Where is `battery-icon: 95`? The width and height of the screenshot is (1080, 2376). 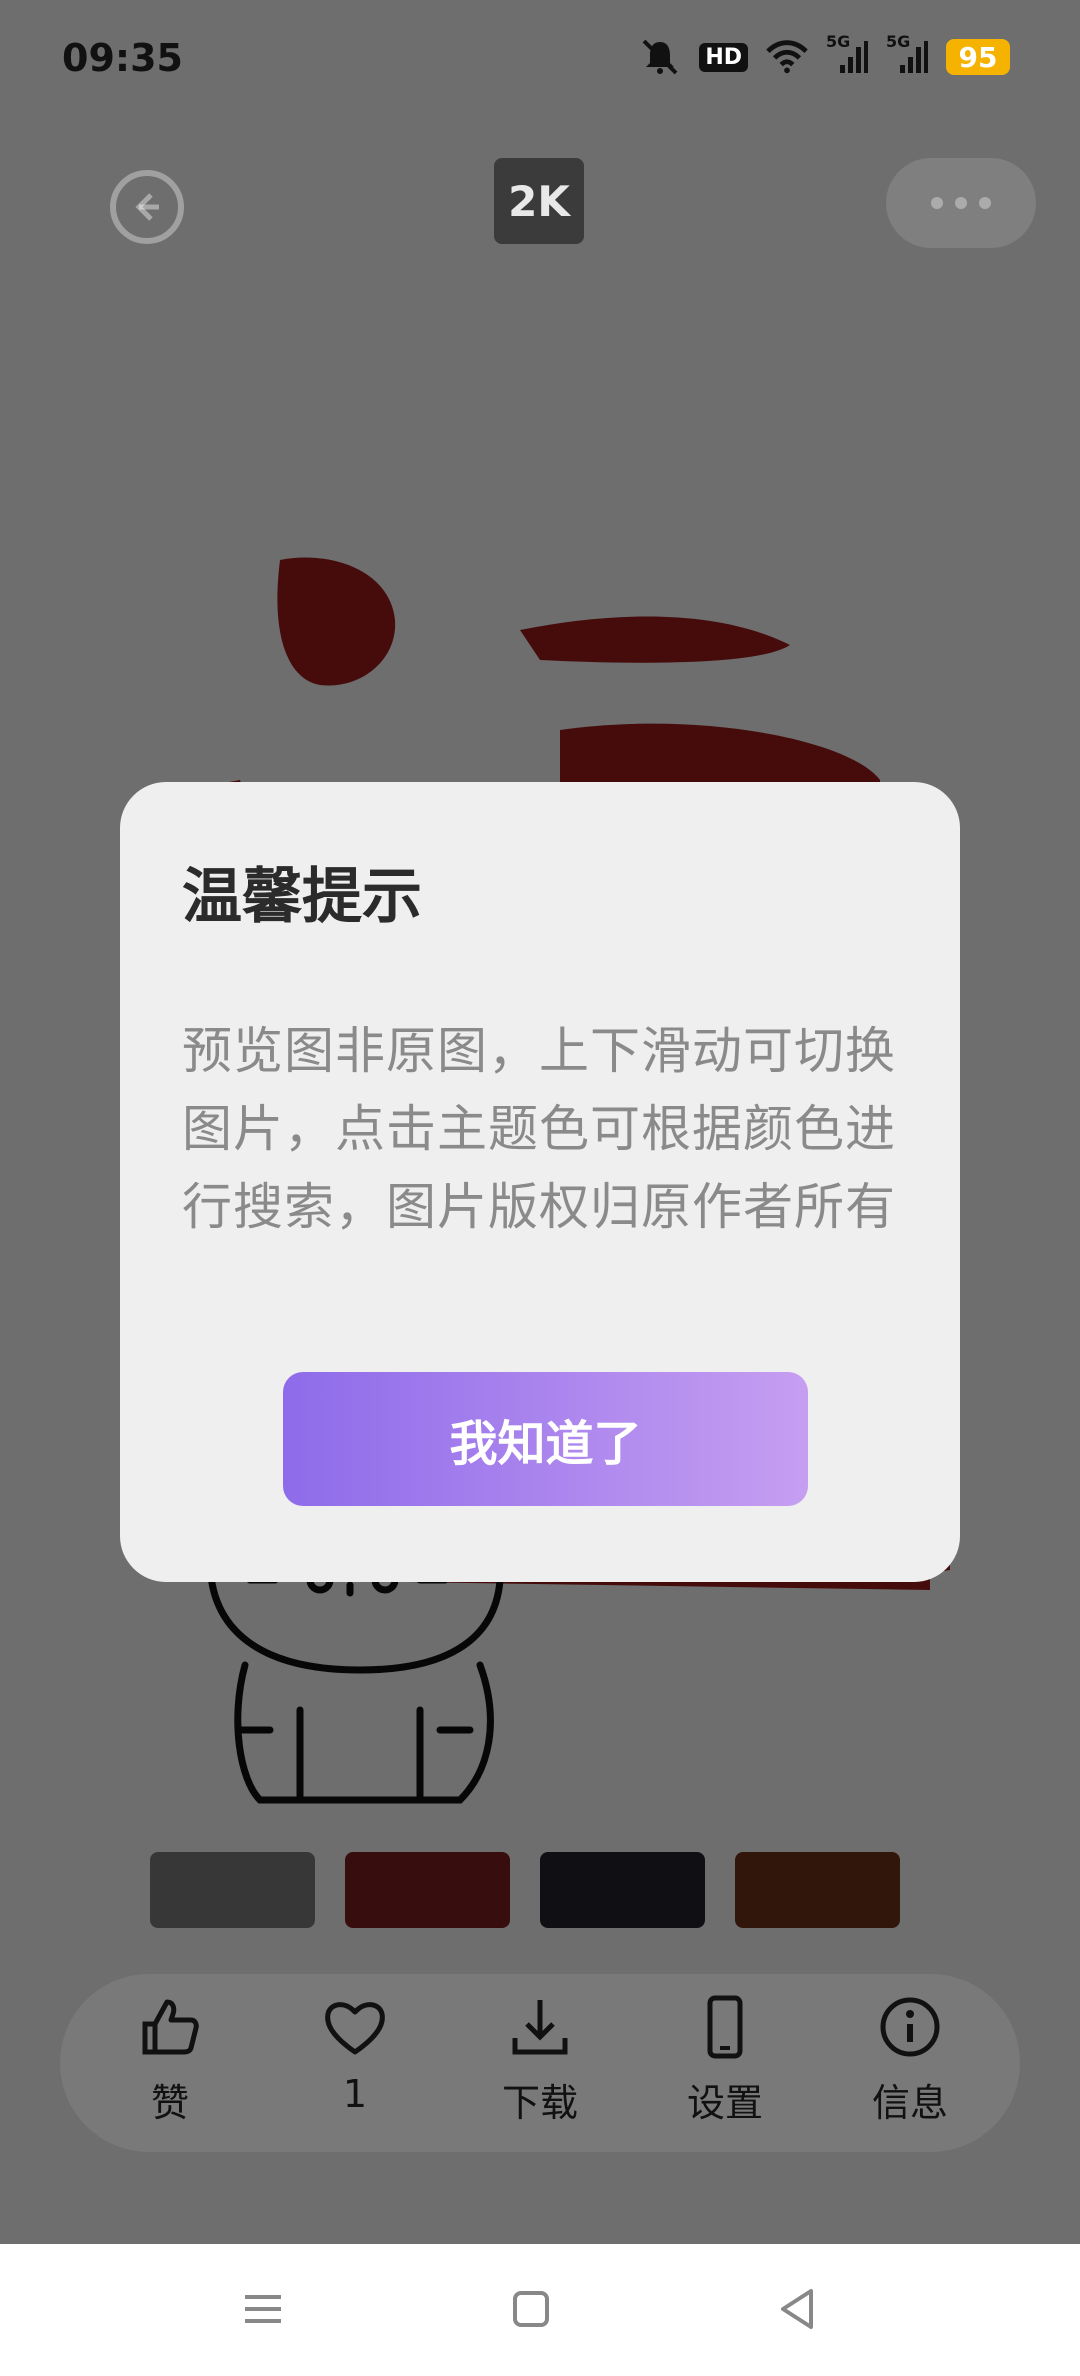 battery-icon: 95 is located at coordinates (978, 57).